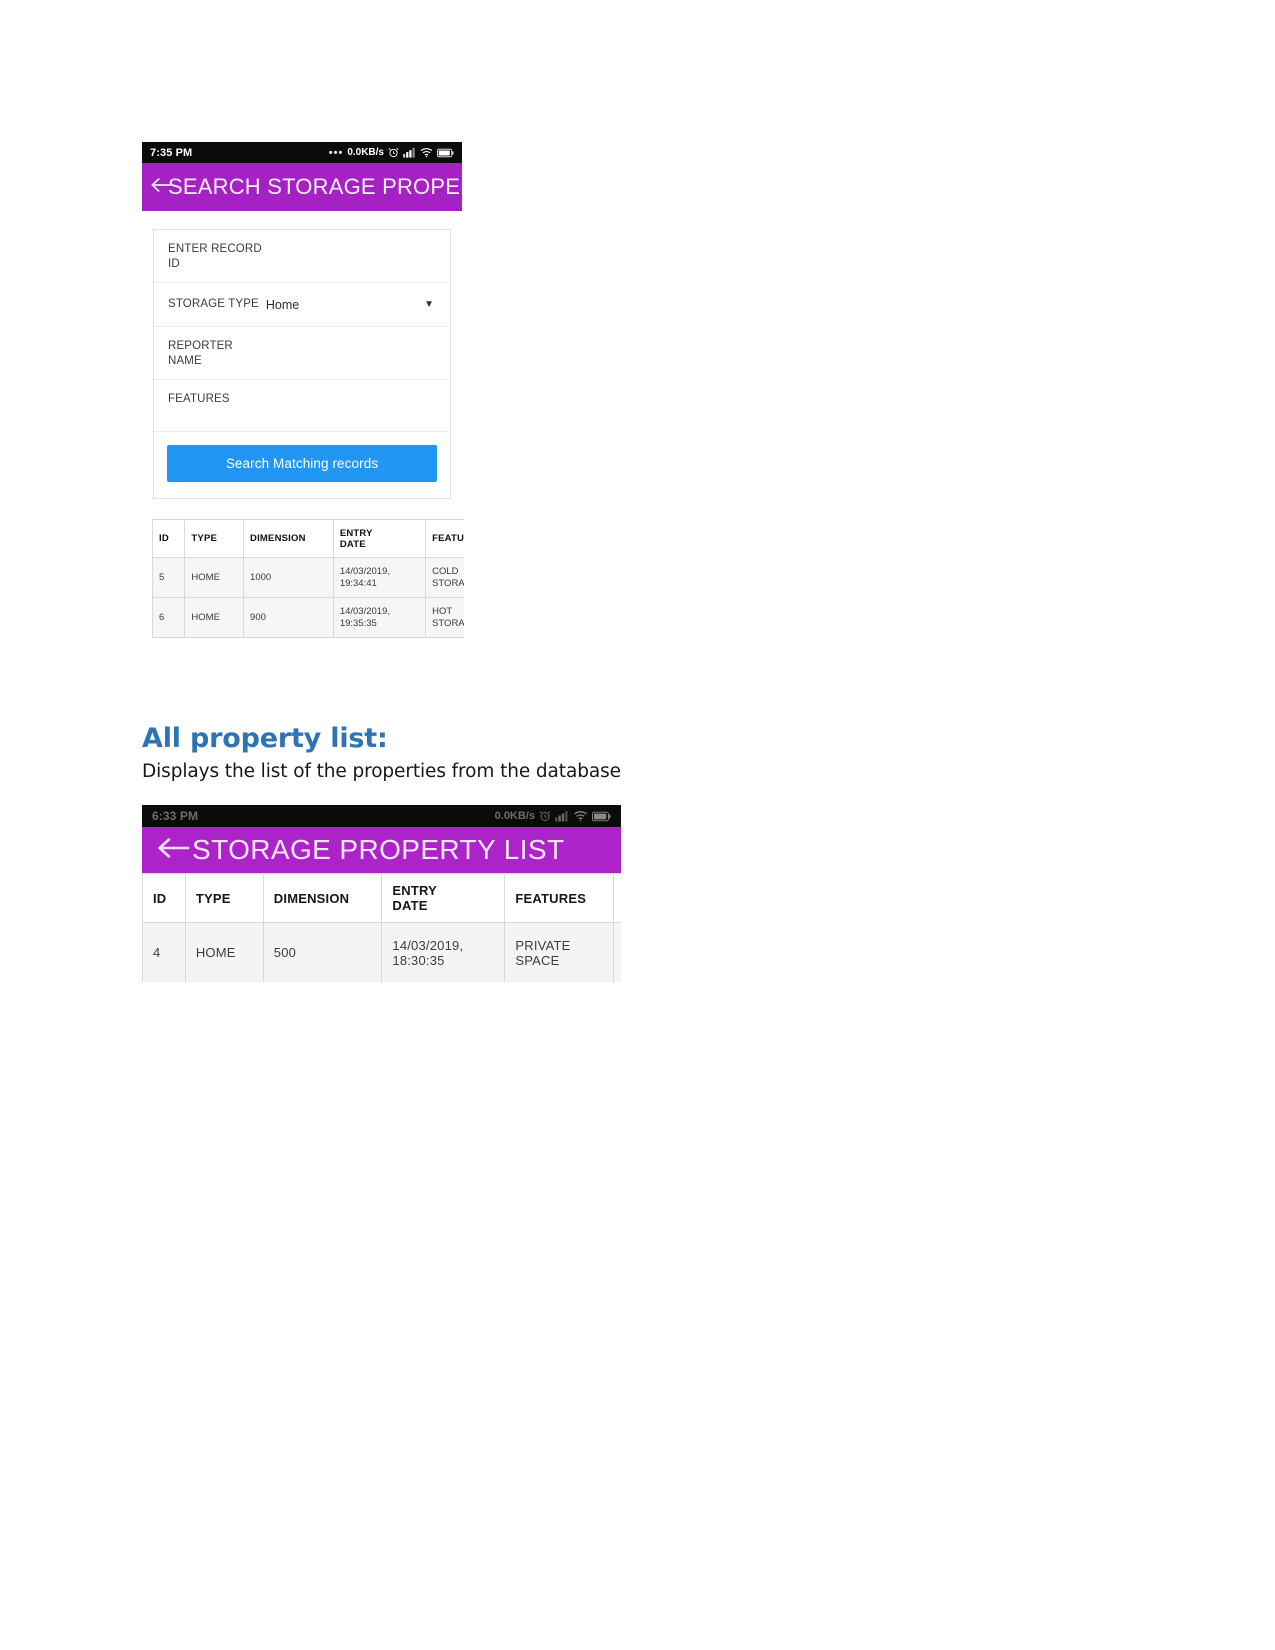  I want to click on field-record-id: ENTER RECORD ID, so click(302, 256).